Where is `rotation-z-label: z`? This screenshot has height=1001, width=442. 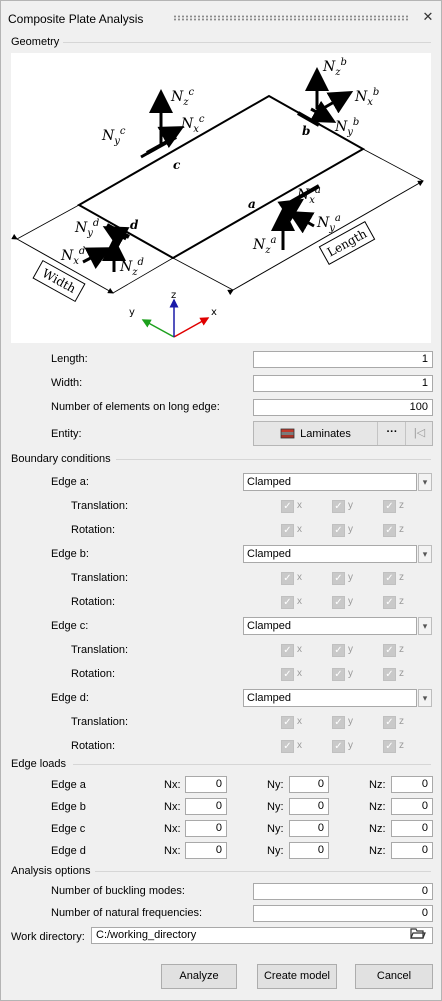 rotation-z-label: z is located at coordinates (401, 673).